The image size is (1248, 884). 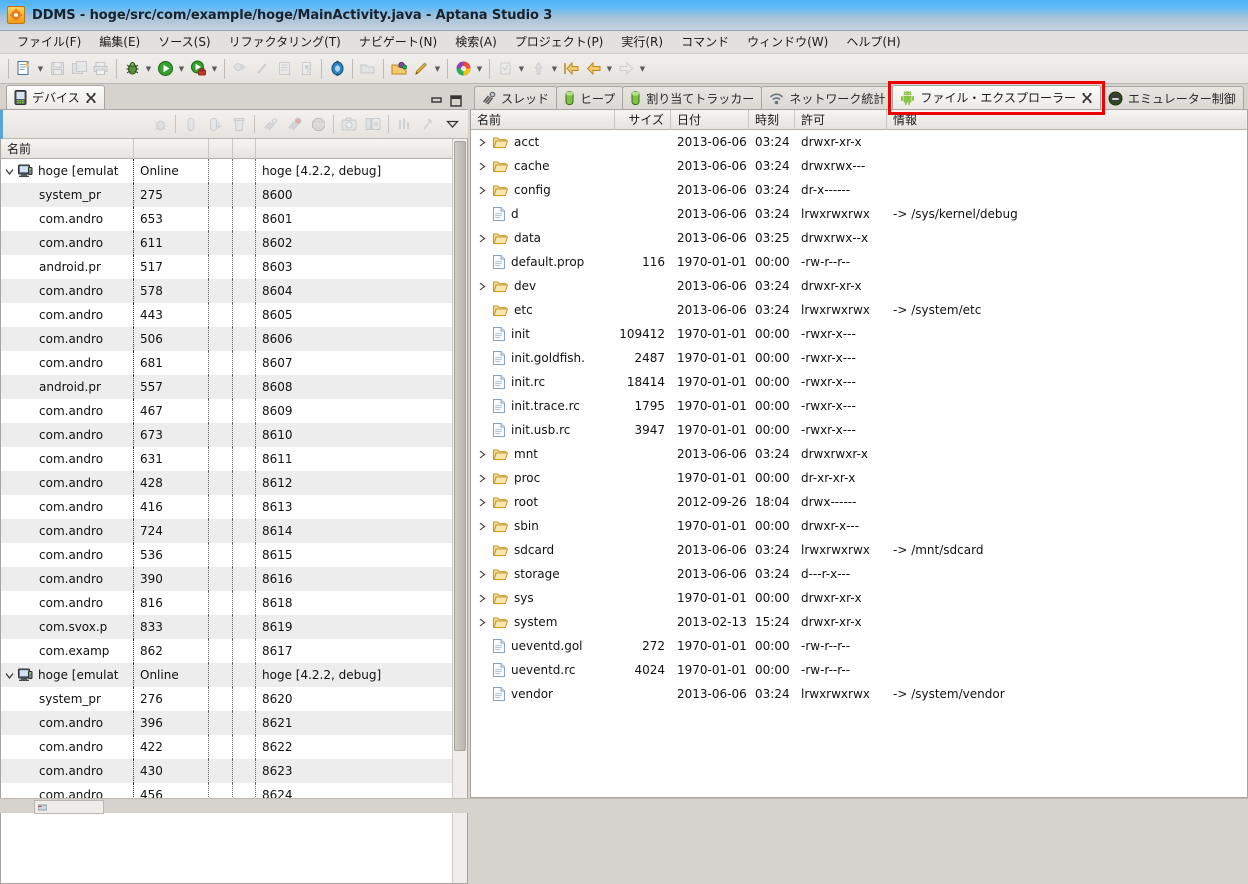 What do you see at coordinates (692, 97) in the screenshot?
I see `tab-allocation-tracker: 割り当てトラッカー` at bounding box center [692, 97].